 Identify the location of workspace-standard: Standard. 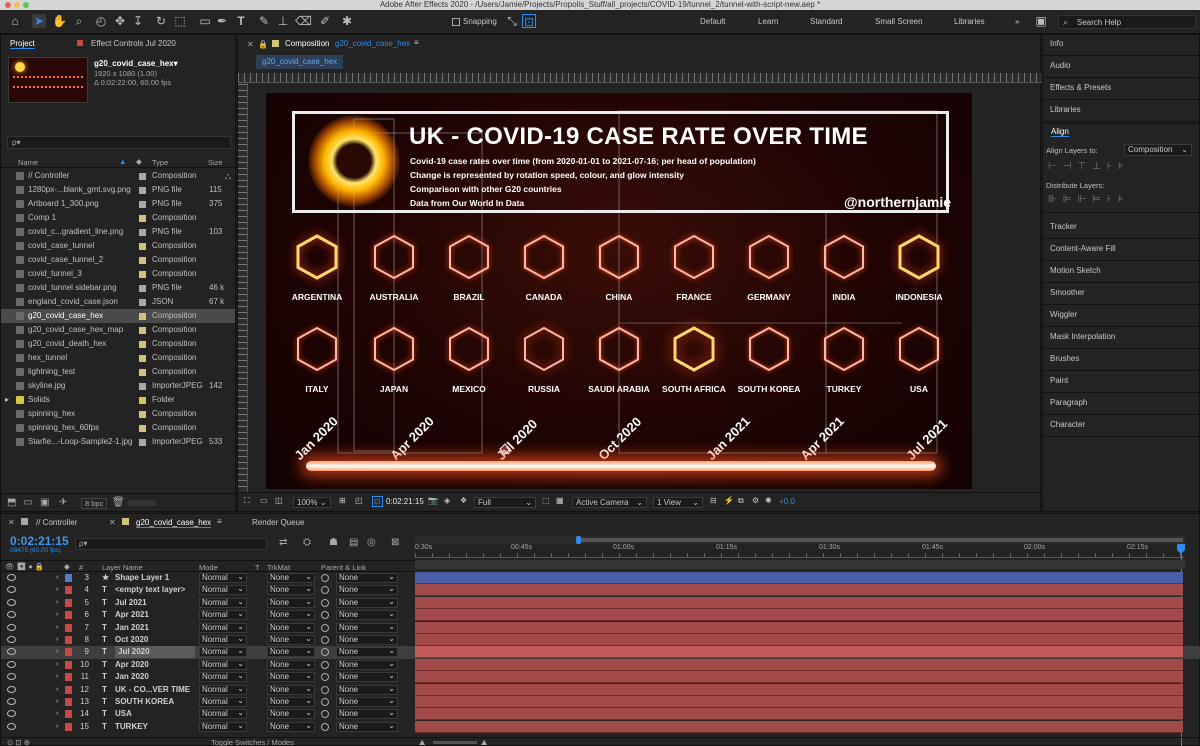
(826, 21).